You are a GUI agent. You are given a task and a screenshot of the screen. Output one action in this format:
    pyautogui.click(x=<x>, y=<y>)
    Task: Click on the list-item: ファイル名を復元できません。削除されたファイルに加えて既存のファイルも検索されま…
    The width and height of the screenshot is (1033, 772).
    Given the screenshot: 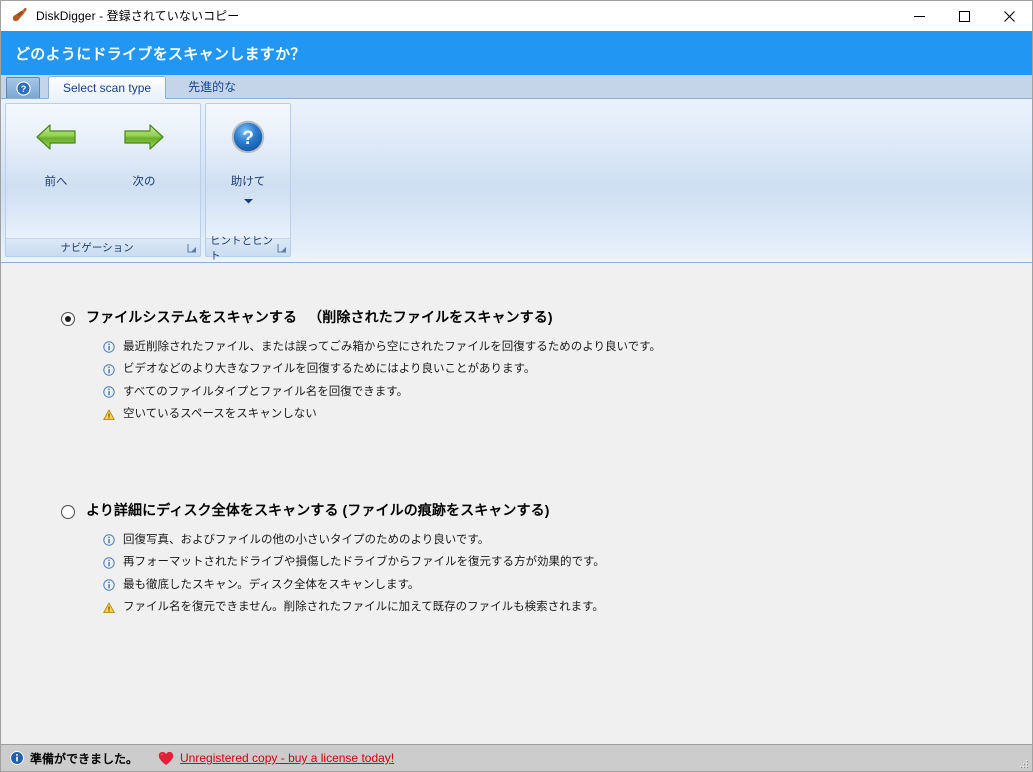 What is the action you would take?
    pyautogui.click(x=567, y=608)
    